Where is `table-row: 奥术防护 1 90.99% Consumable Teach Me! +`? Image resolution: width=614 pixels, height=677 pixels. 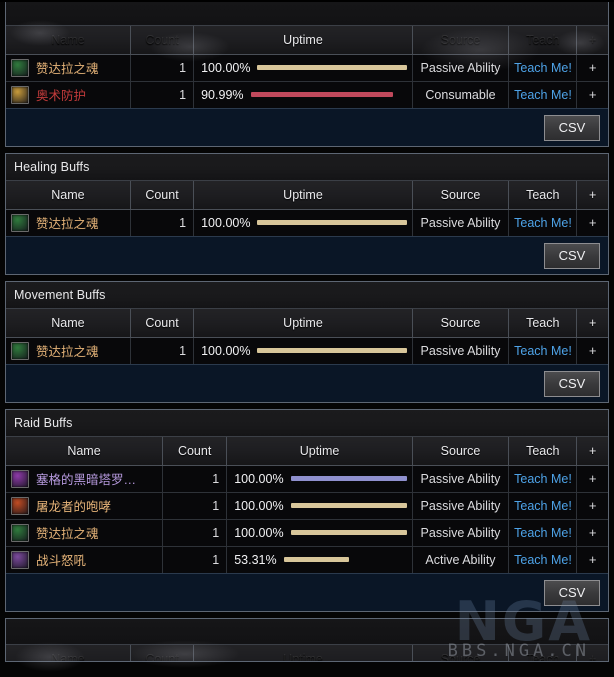 table-row: 奥术防护 1 90.99% Consumable Teach Me! + is located at coordinates (307, 94).